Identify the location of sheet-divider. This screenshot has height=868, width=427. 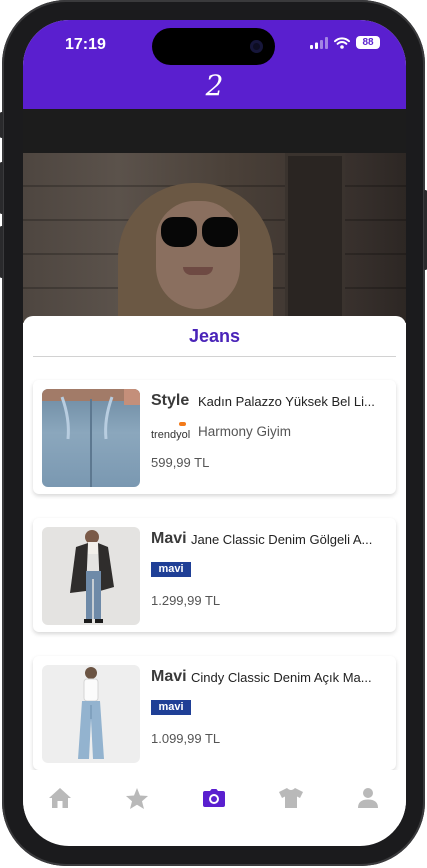
(214, 356).